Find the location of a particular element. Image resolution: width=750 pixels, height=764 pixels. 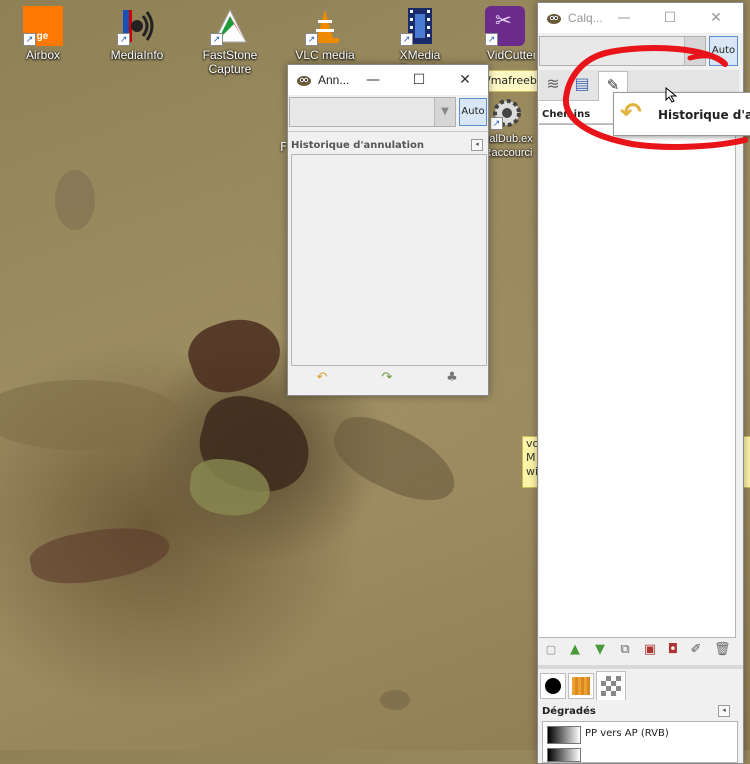

background-url-fragment: /mafreeb is located at coordinates (513, 81).